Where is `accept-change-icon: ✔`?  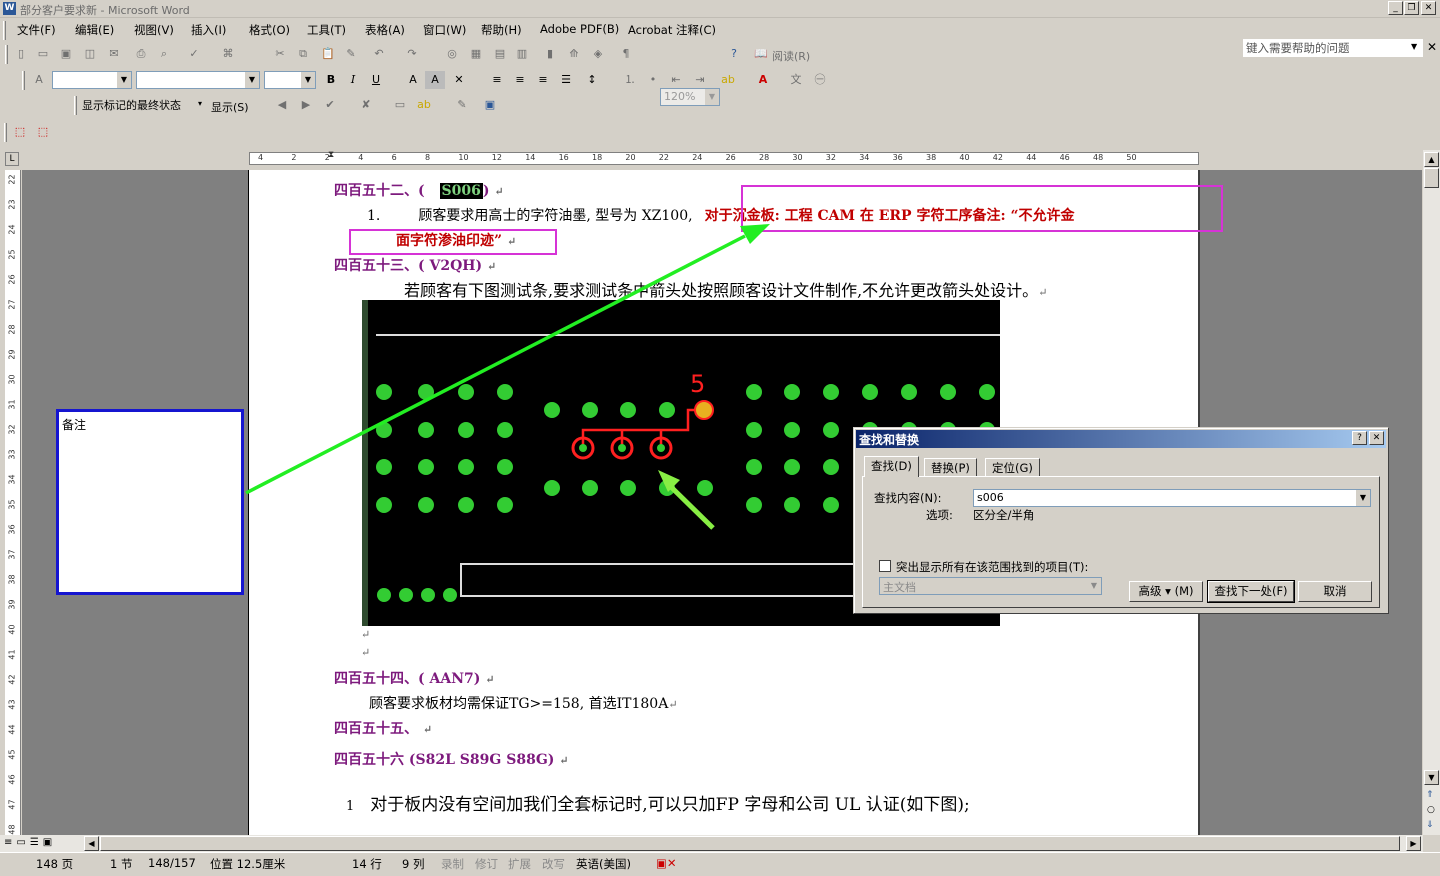 accept-change-icon: ✔ is located at coordinates (330, 105).